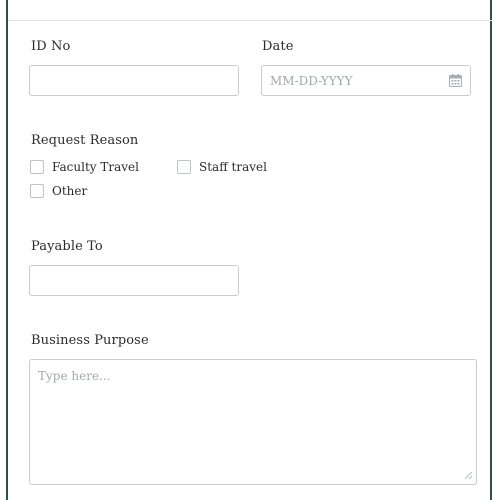 This screenshot has width=500, height=500. What do you see at coordinates (67, 246) in the screenshot?
I see `payable-to-label: Payable To` at bounding box center [67, 246].